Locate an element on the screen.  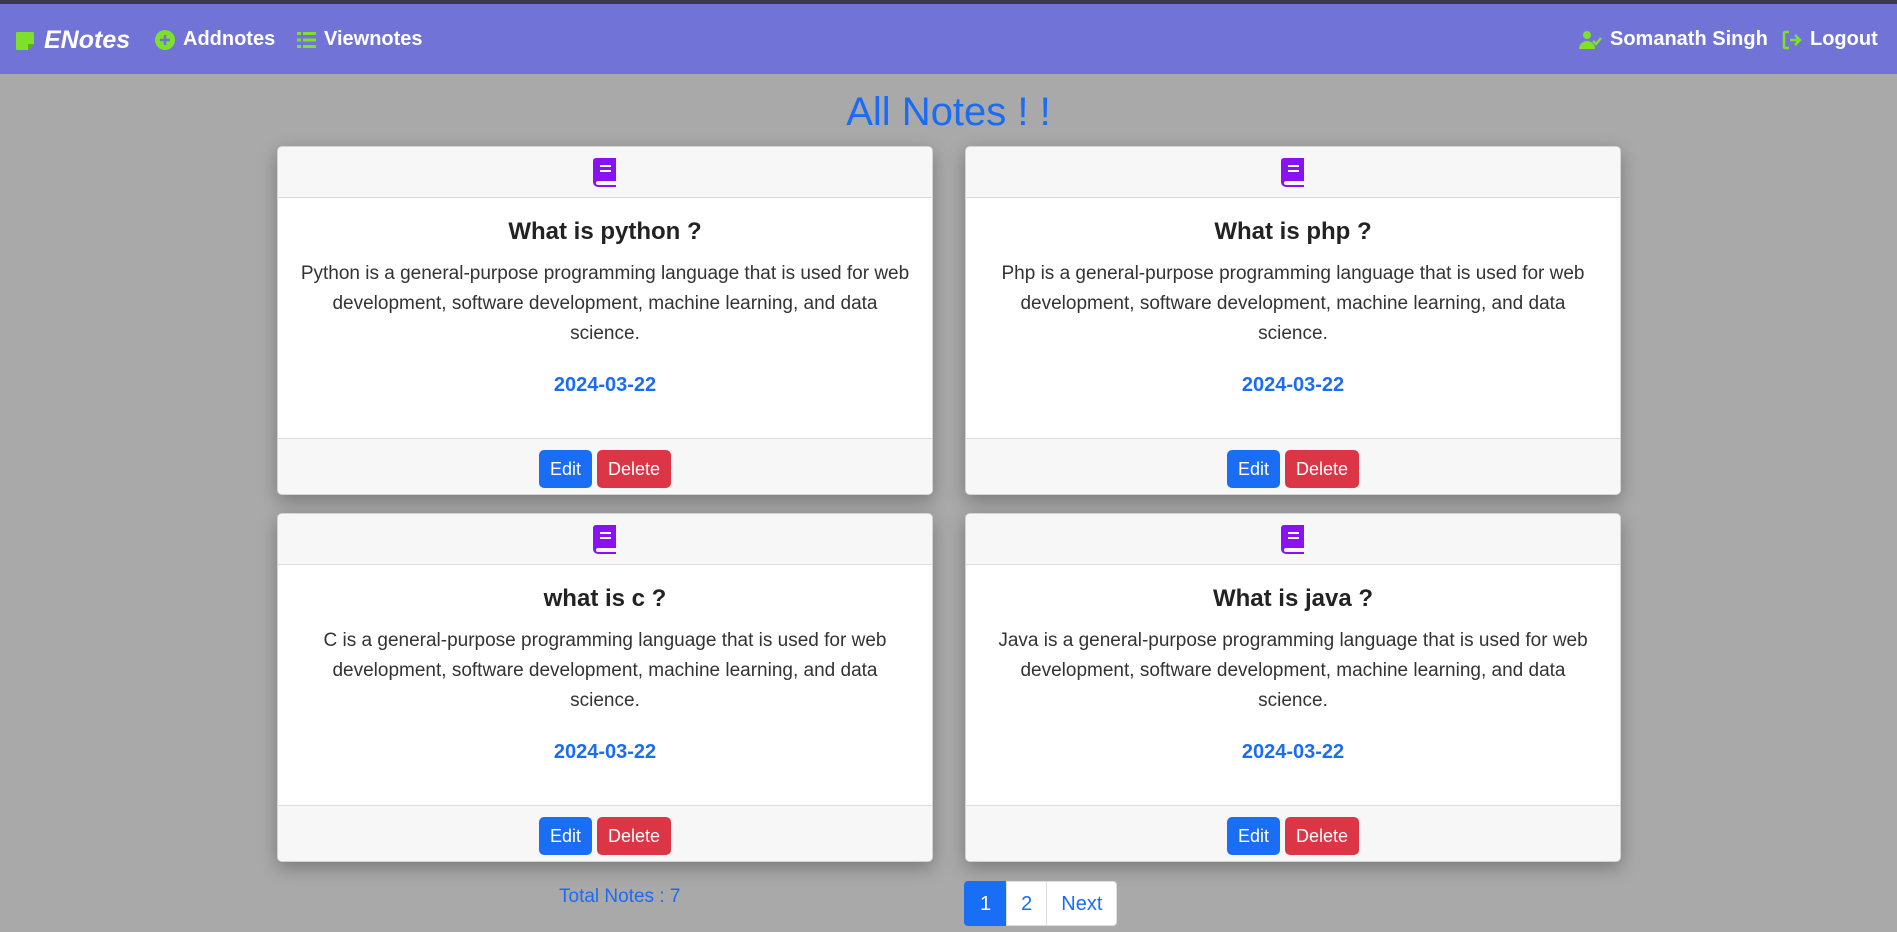
logout-button: Logout is located at coordinates (1830, 39).